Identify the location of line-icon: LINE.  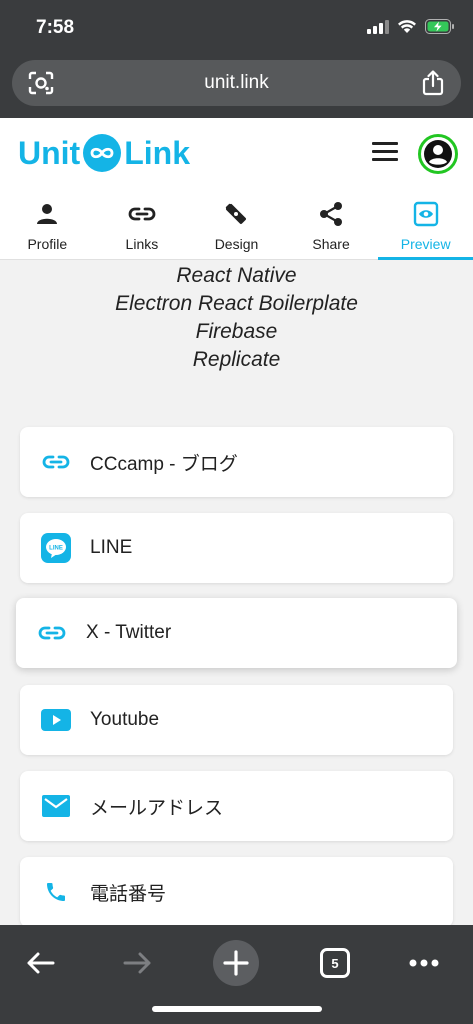
(56, 548).